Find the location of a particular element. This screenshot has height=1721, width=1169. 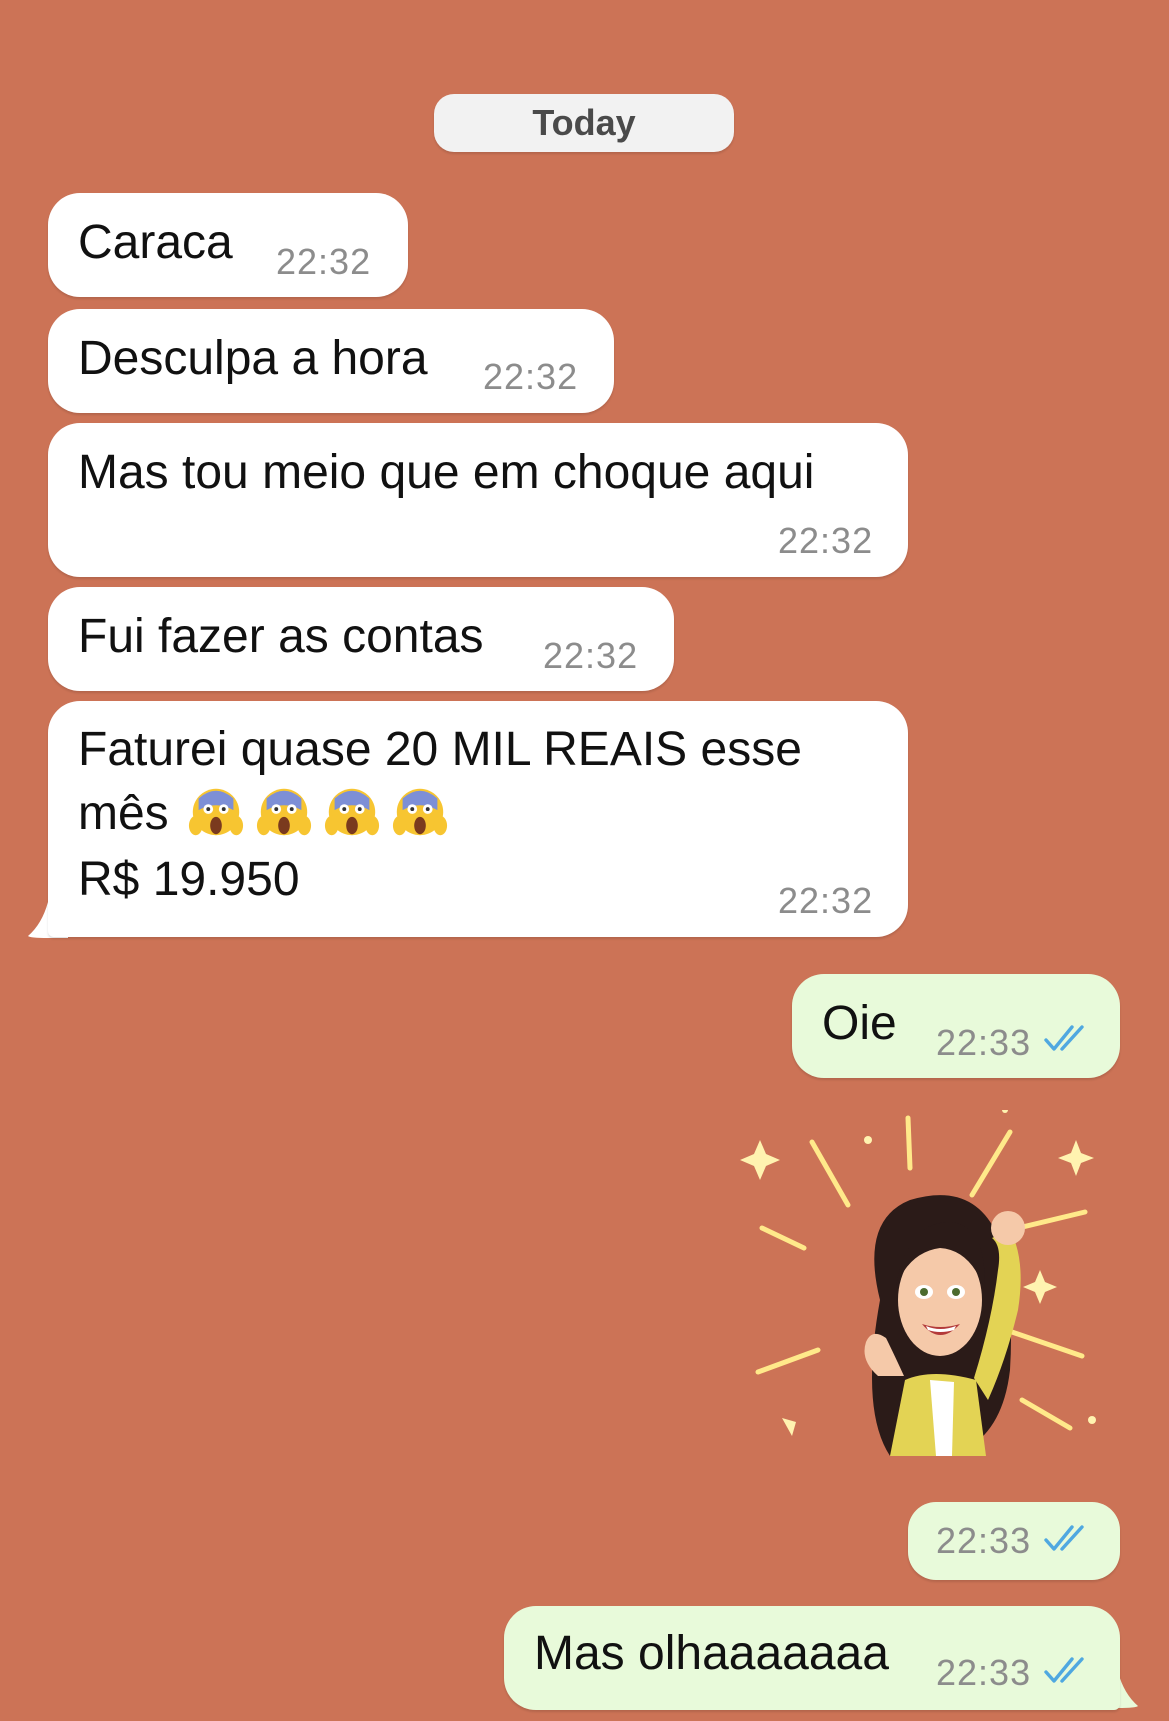

message-text-line: Faturei quase 20 MIL REAIS esse is located at coordinates (440, 749).